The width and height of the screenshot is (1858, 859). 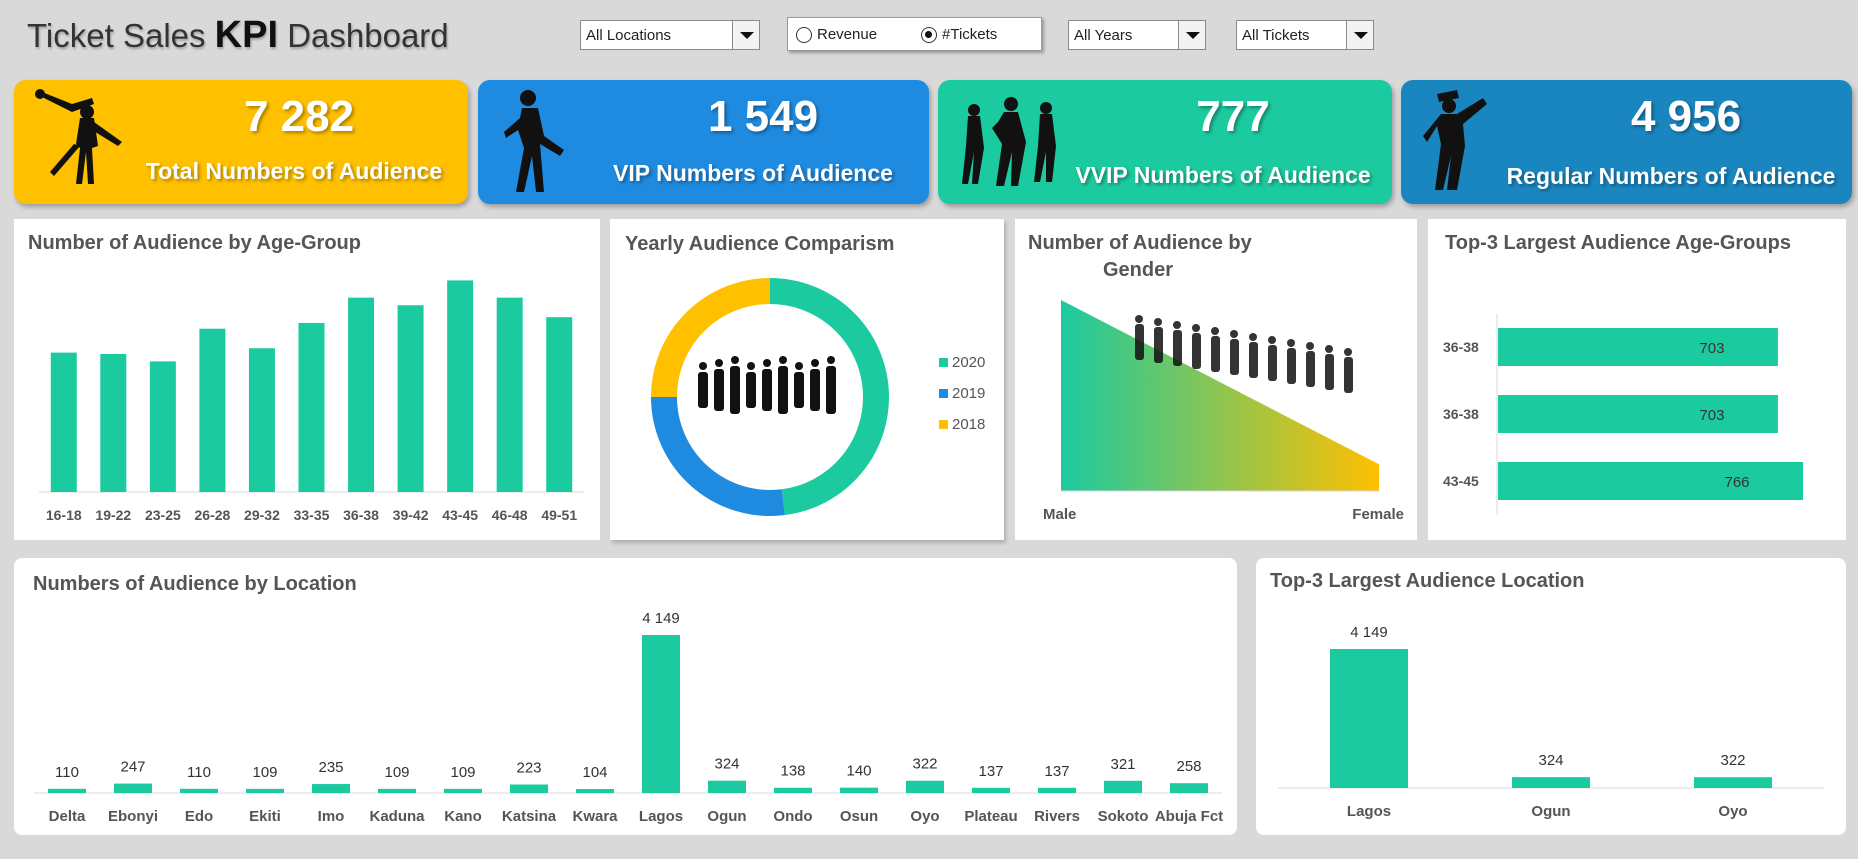 I want to click on location-bar-Katsina, so click(x=529, y=788).